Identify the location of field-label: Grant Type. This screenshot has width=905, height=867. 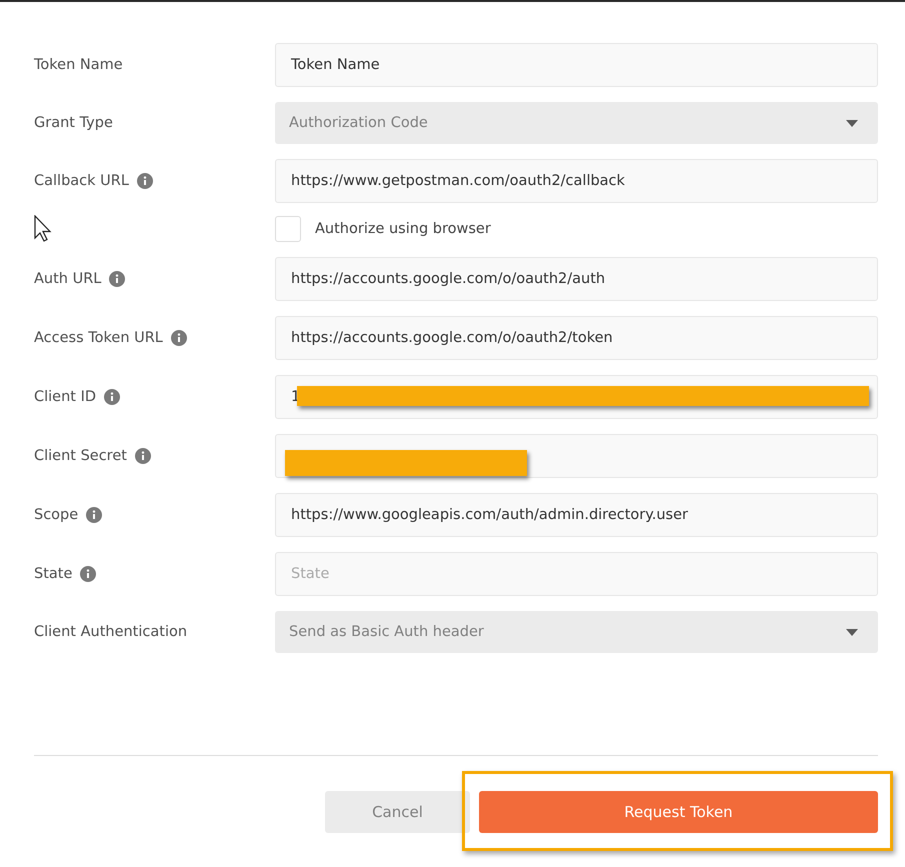
(73, 123).